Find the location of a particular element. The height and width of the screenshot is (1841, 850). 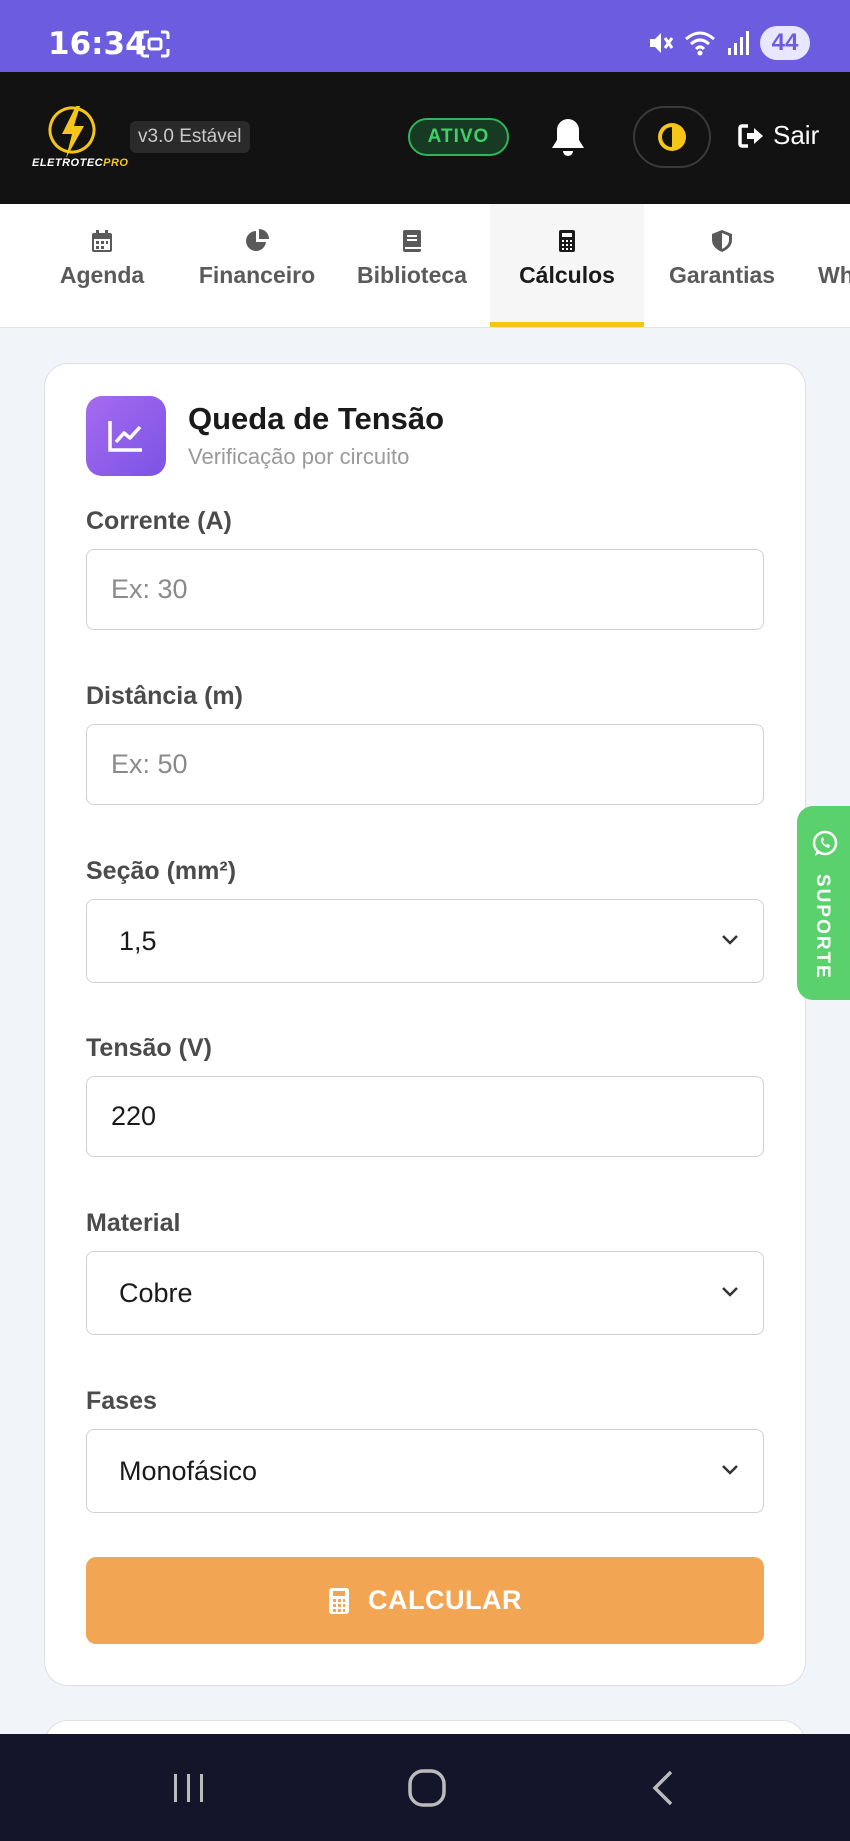

version-badge: v3.0 Estável is located at coordinates (190, 137).